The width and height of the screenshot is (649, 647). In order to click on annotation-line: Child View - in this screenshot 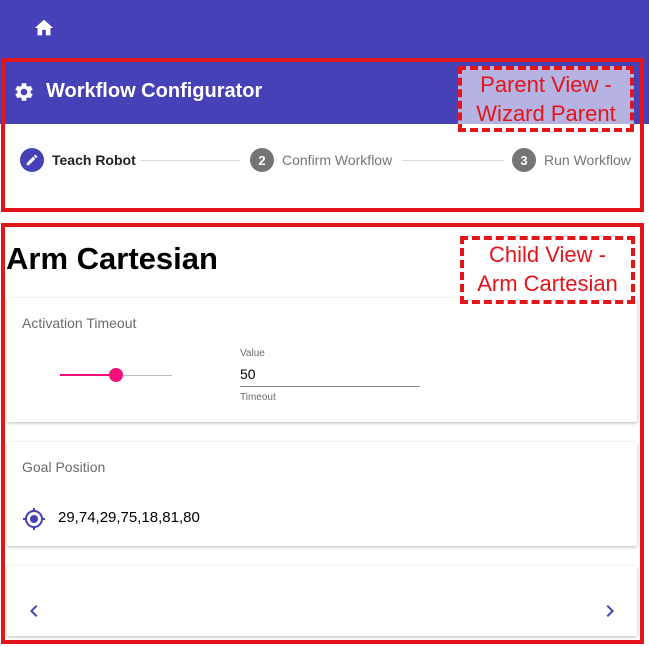, I will do `click(547, 254)`.